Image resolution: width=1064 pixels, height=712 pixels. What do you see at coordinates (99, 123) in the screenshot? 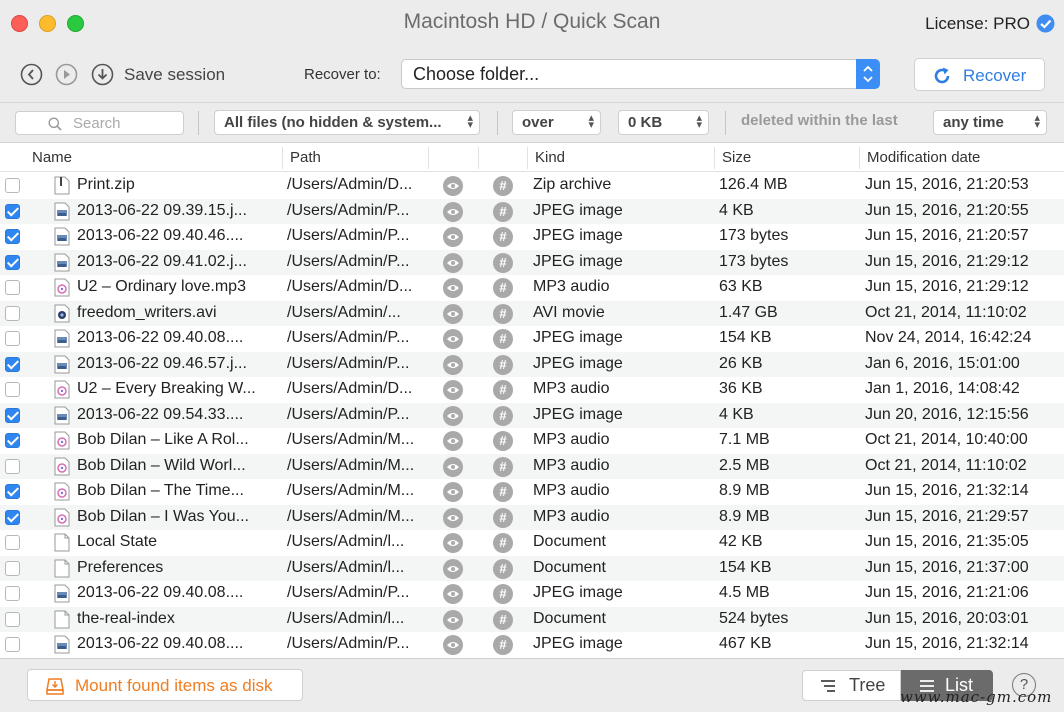
I see `search-input: Search` at bounding box center [99, 123].